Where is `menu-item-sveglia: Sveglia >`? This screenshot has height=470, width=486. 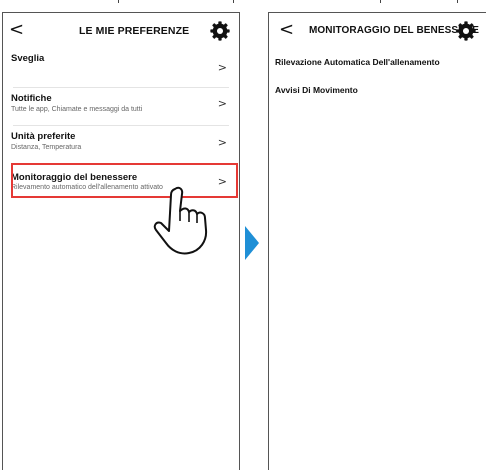
menu-item-sveglia: Sveglia > is located at coordinates (121, 69).